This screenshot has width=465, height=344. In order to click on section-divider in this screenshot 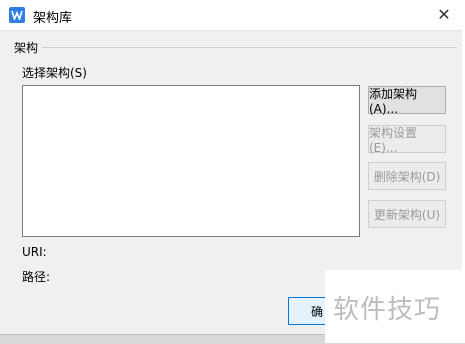, I will do `click(249, 47)`.